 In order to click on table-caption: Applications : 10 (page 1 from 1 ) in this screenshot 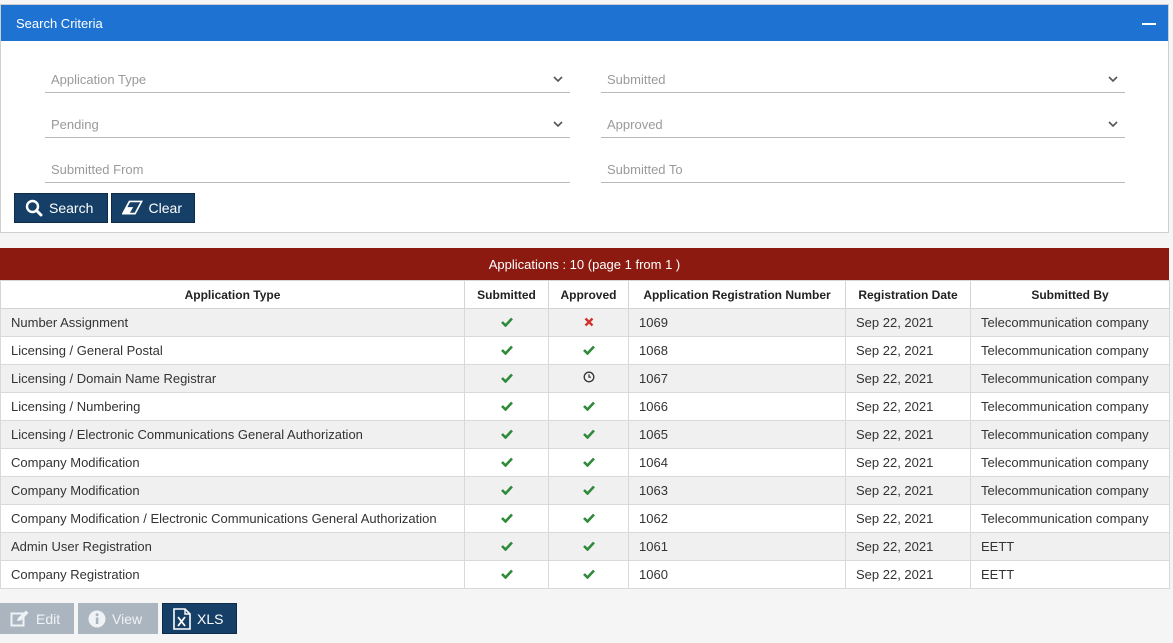, I will do `click(584, 264)`.